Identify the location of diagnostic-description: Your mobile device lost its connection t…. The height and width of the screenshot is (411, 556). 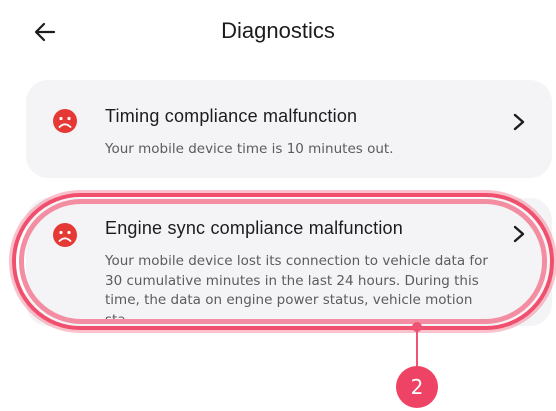
(296, 290).